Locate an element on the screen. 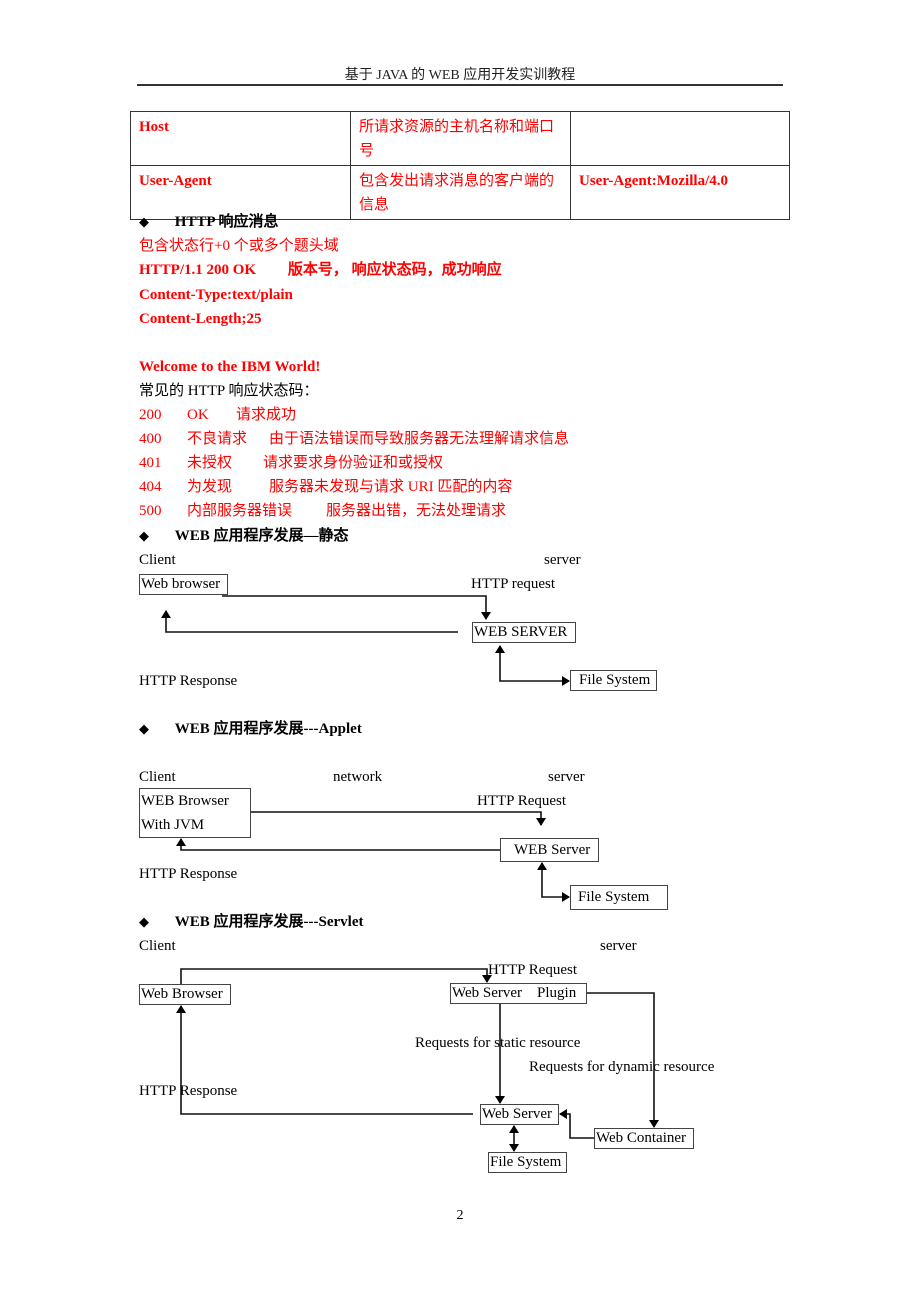  header-name-cell: Host is located at coordinates (240, 138).